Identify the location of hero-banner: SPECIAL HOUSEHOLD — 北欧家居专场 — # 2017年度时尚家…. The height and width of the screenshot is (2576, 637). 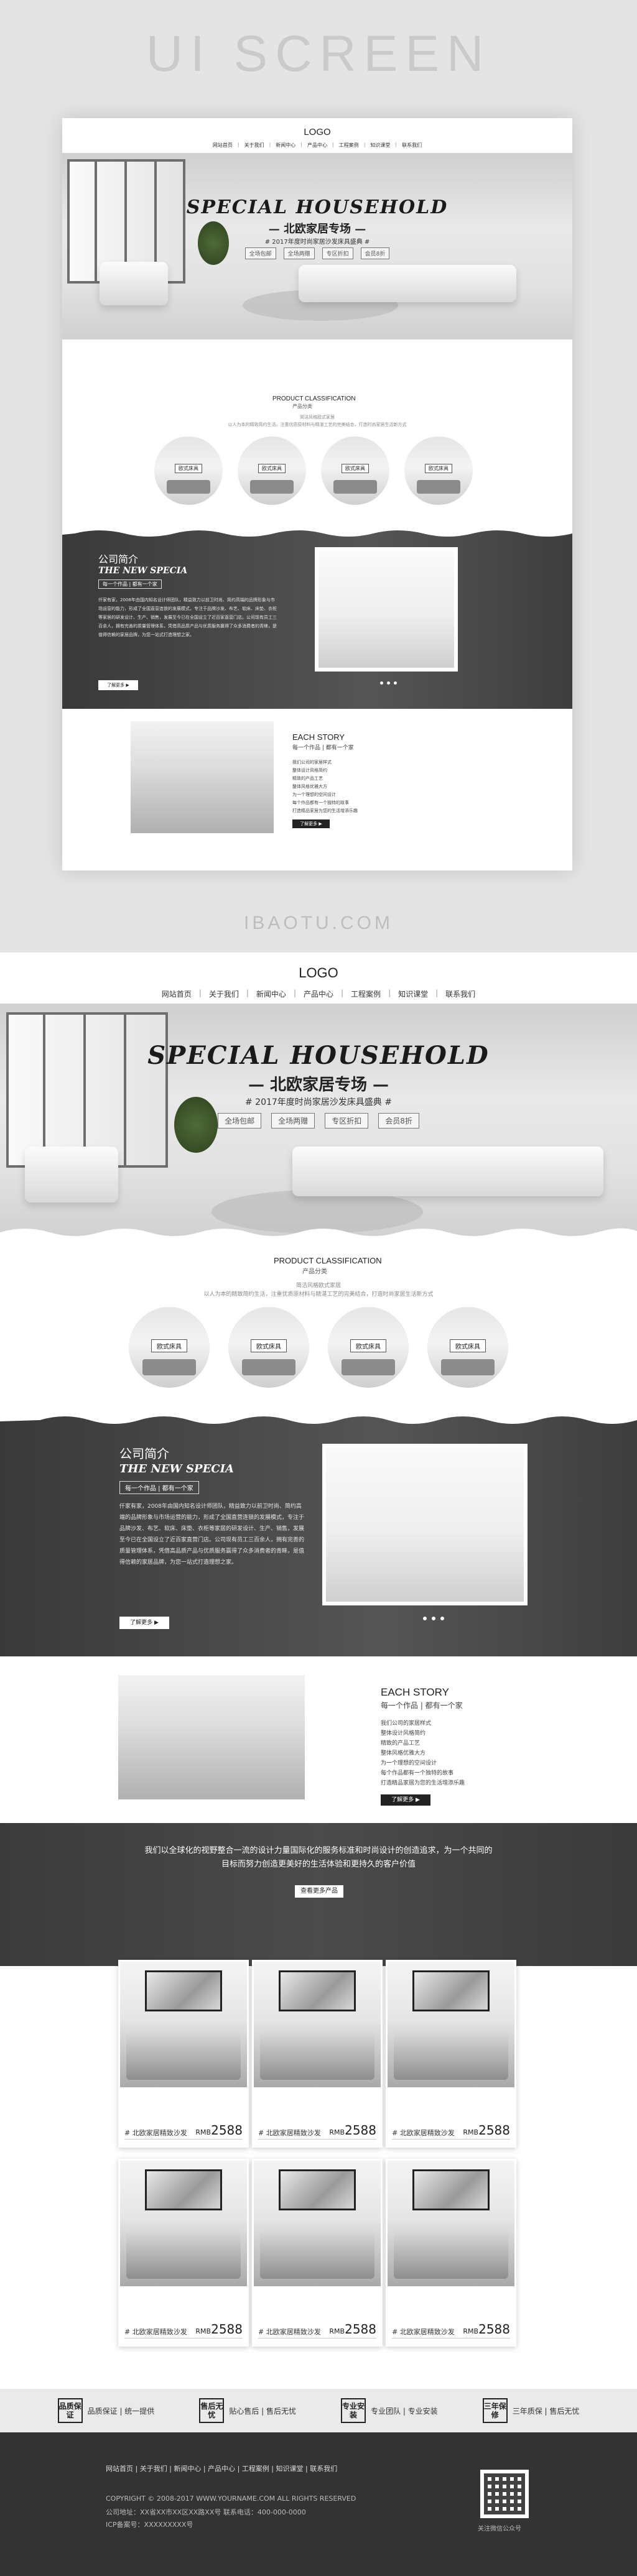
(317, 246).